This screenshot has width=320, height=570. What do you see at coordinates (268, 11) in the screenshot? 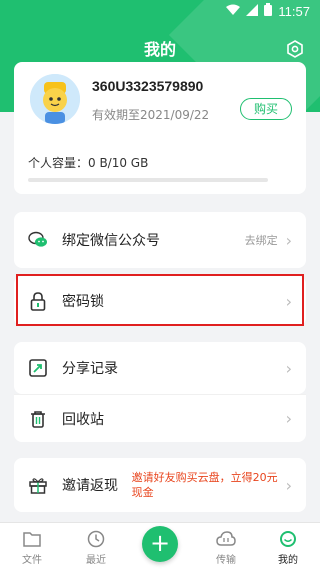
I see `battery-icon` at bounding box center [268, 11].